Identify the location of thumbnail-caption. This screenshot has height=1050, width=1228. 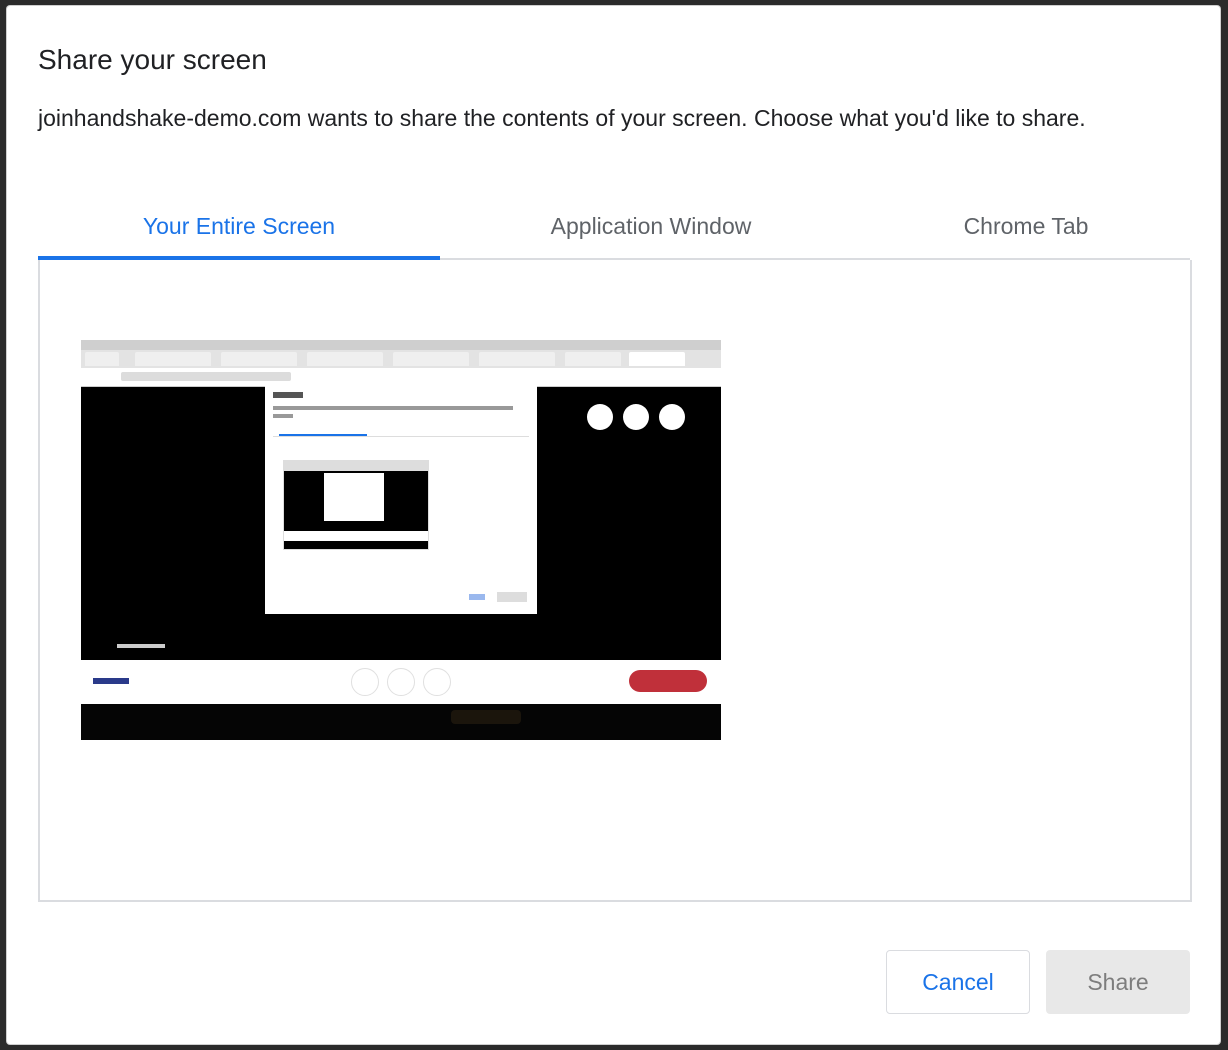
(141, 646).